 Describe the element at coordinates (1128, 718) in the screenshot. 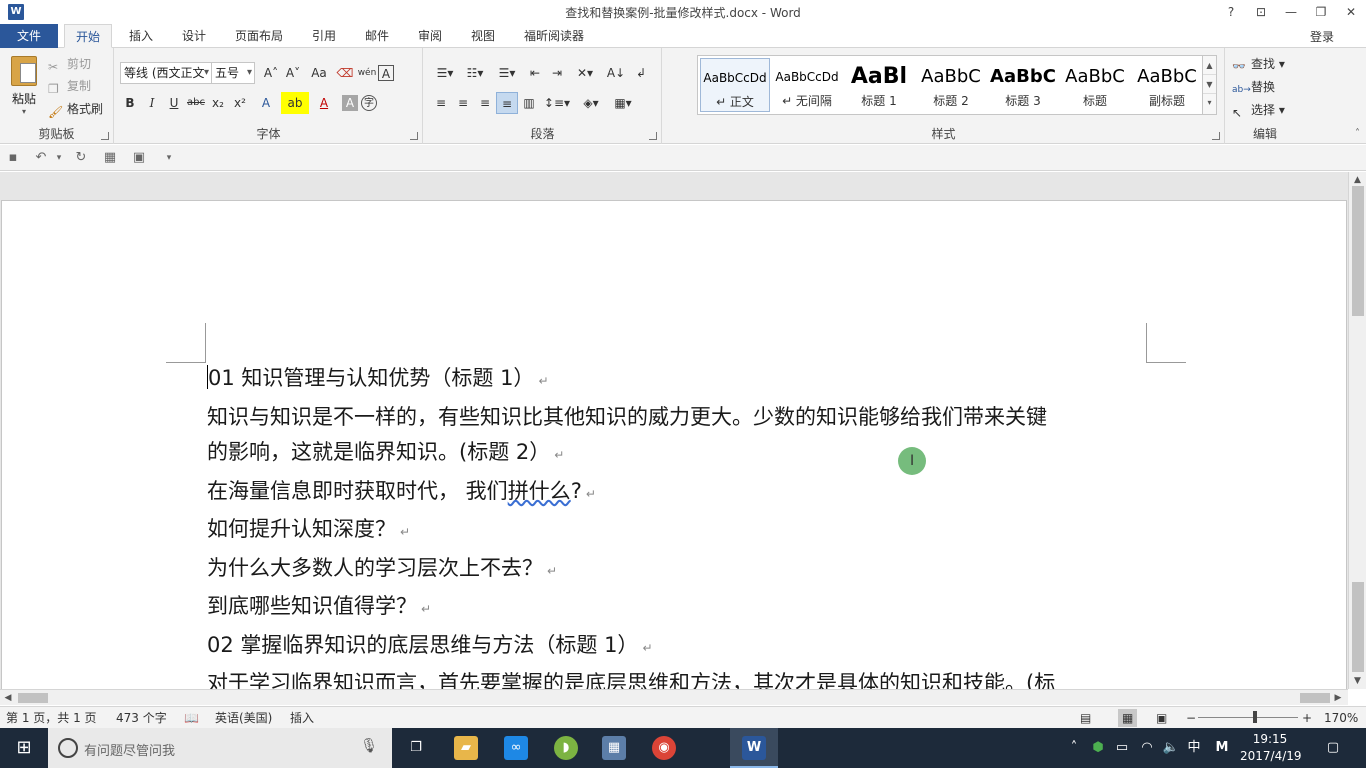

I see `print-layout-icon: ▦` at that location.